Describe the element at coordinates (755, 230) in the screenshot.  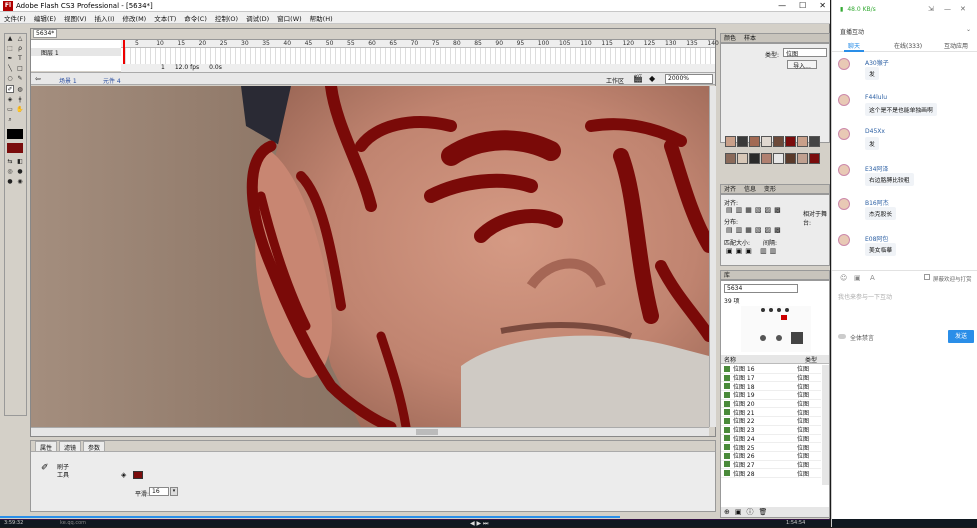
I see `distribute-buttons-icon: ▤▥▦▧▨▩` at that location.